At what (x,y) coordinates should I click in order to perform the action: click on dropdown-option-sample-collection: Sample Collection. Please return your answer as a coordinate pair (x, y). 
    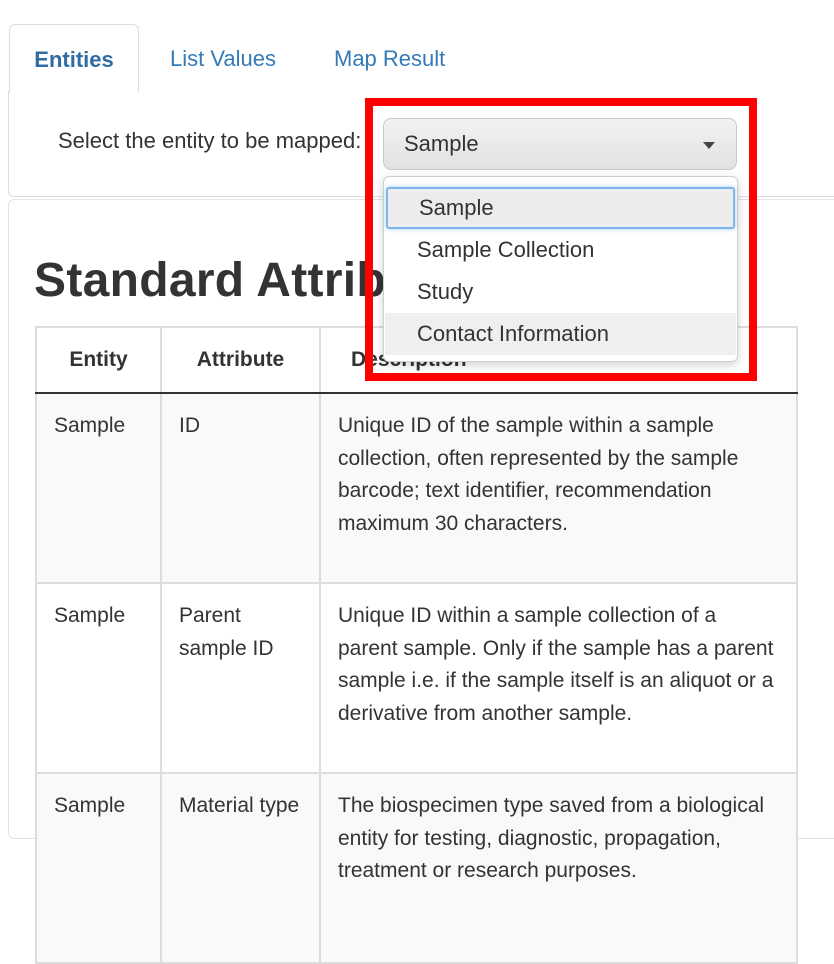
    Looking at the image, I should click on (560, 250).